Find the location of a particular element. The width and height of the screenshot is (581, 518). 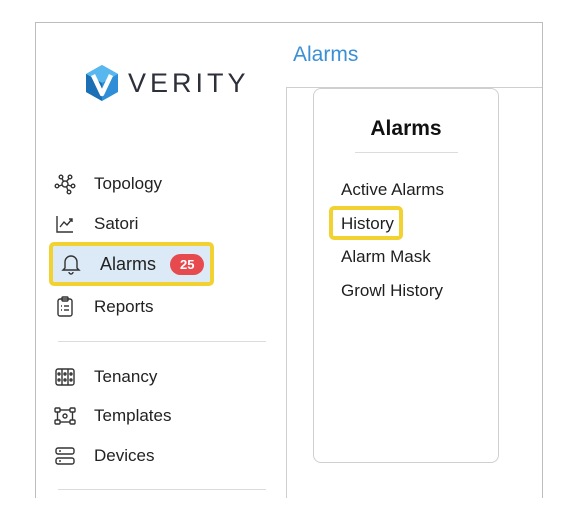

brand-name: VERITY is located at coordinates (189, 82).